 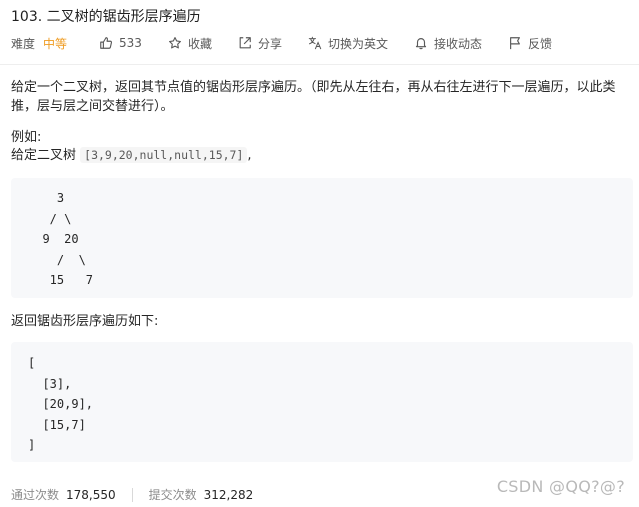 I want to click on subscribe-label: 接收动态, so click(x=457, y=43).